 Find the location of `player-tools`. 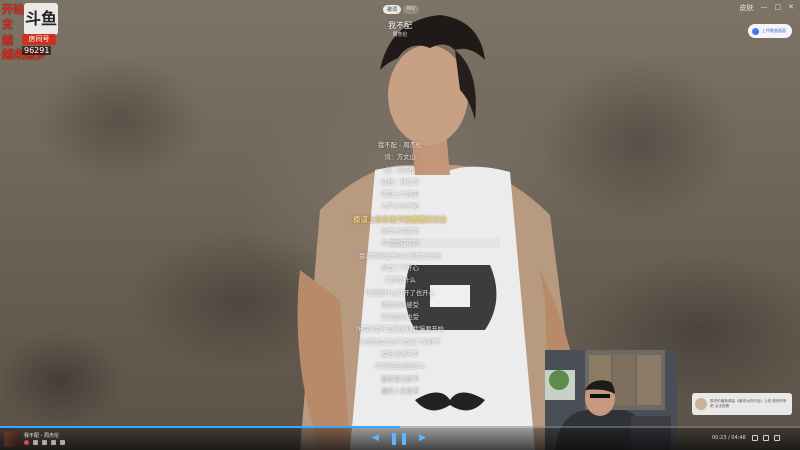

player-tools is located at coordinates (766, 438).